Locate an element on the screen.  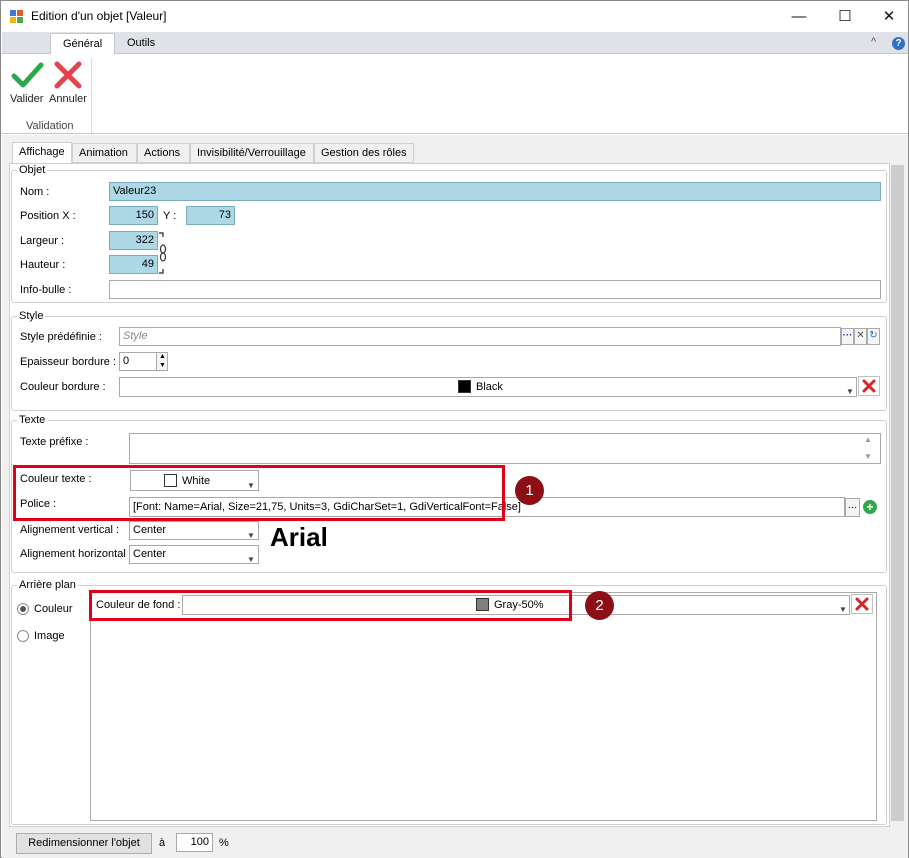
tab-actions: Actions is located at coordinates (163, 153).